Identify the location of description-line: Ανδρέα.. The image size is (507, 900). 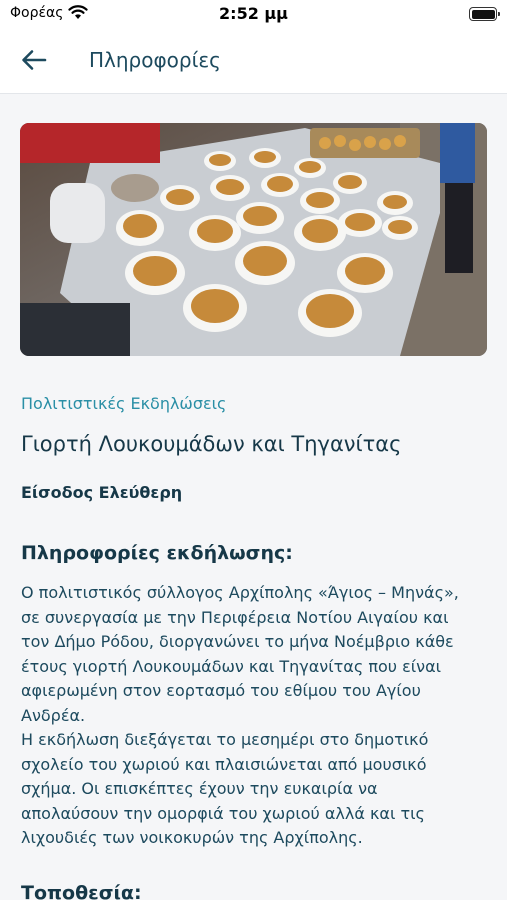
(53, 715).